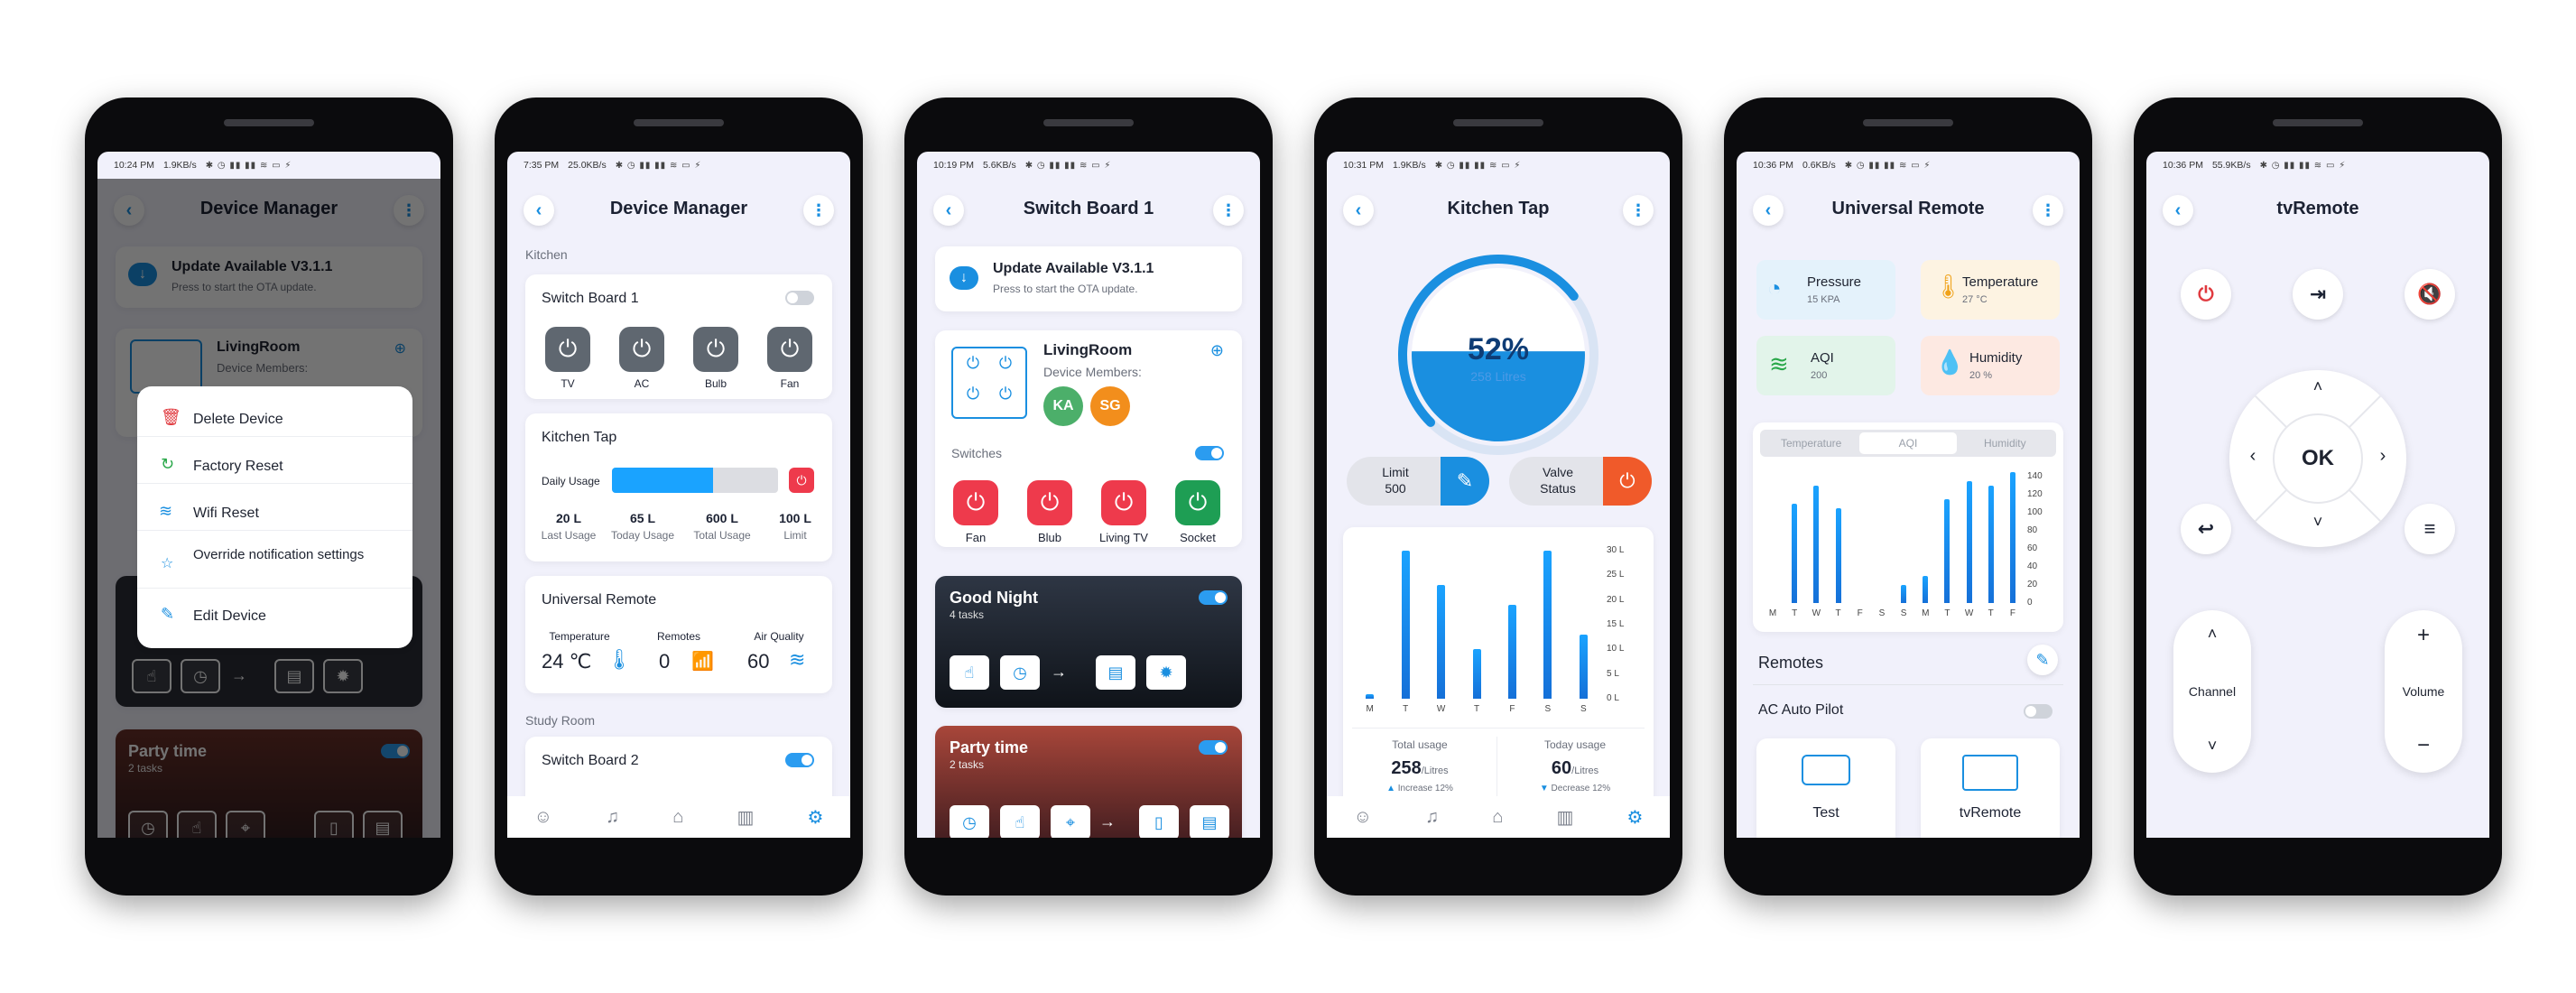  Describe the element at coordinates (1395, 480) in the screenshot. I see `limit-label: Limit 500` at that location.